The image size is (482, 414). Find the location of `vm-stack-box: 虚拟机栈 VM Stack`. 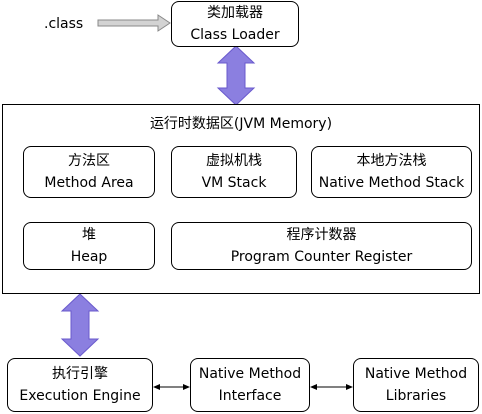

vm-stack-box: 虚拟机栈 VM Stack is located at coordinates (234, 172).